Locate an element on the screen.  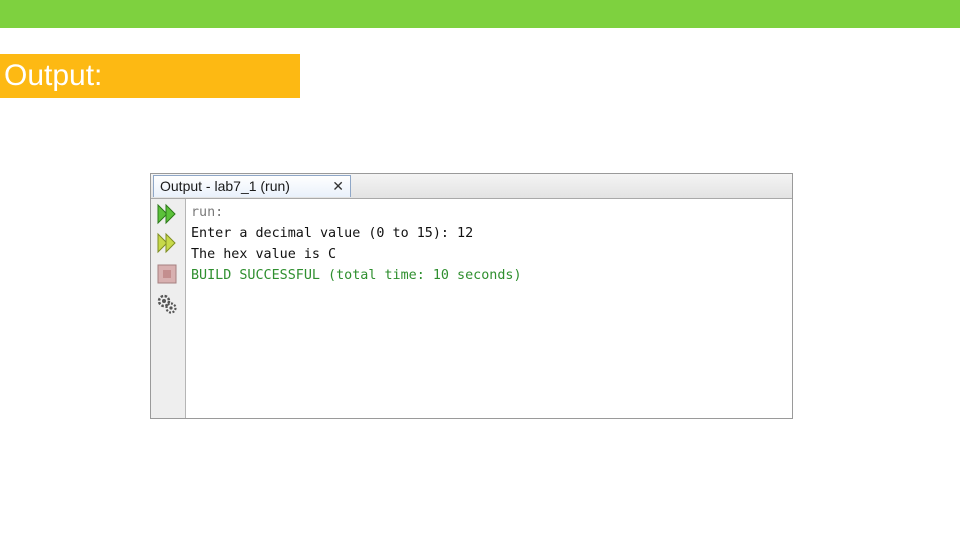
top-accent-bar is located at coordinates (480, 14).